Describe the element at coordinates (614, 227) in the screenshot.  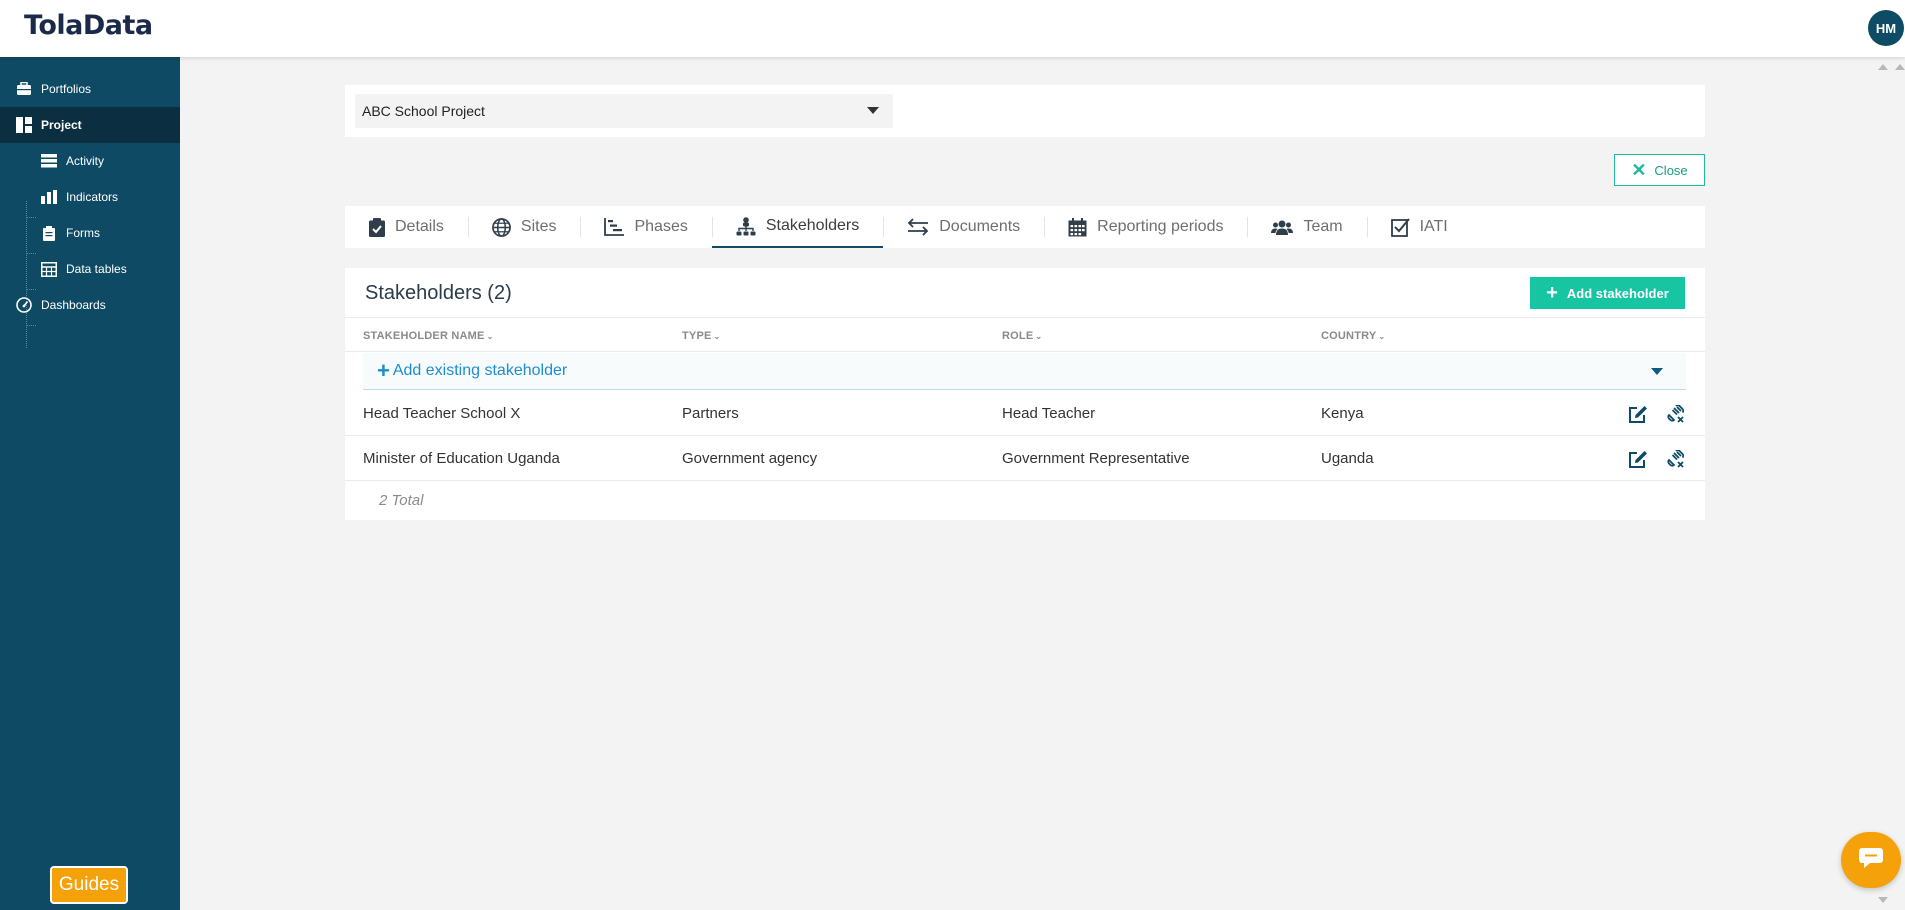
I see `phases-chart-icon` at that location.